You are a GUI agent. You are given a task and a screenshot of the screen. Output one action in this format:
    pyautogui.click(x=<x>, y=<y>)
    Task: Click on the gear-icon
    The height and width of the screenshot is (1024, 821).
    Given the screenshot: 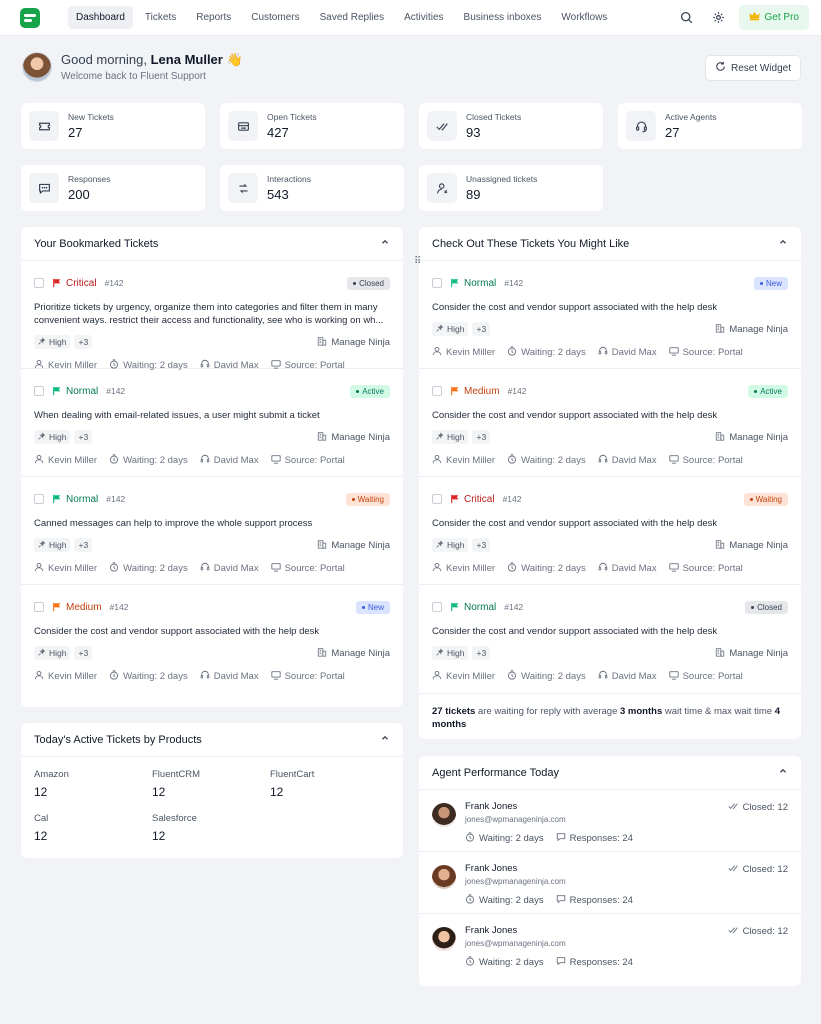 What is the action you would take?
    pyautogui.click(x=719, y=18)
    